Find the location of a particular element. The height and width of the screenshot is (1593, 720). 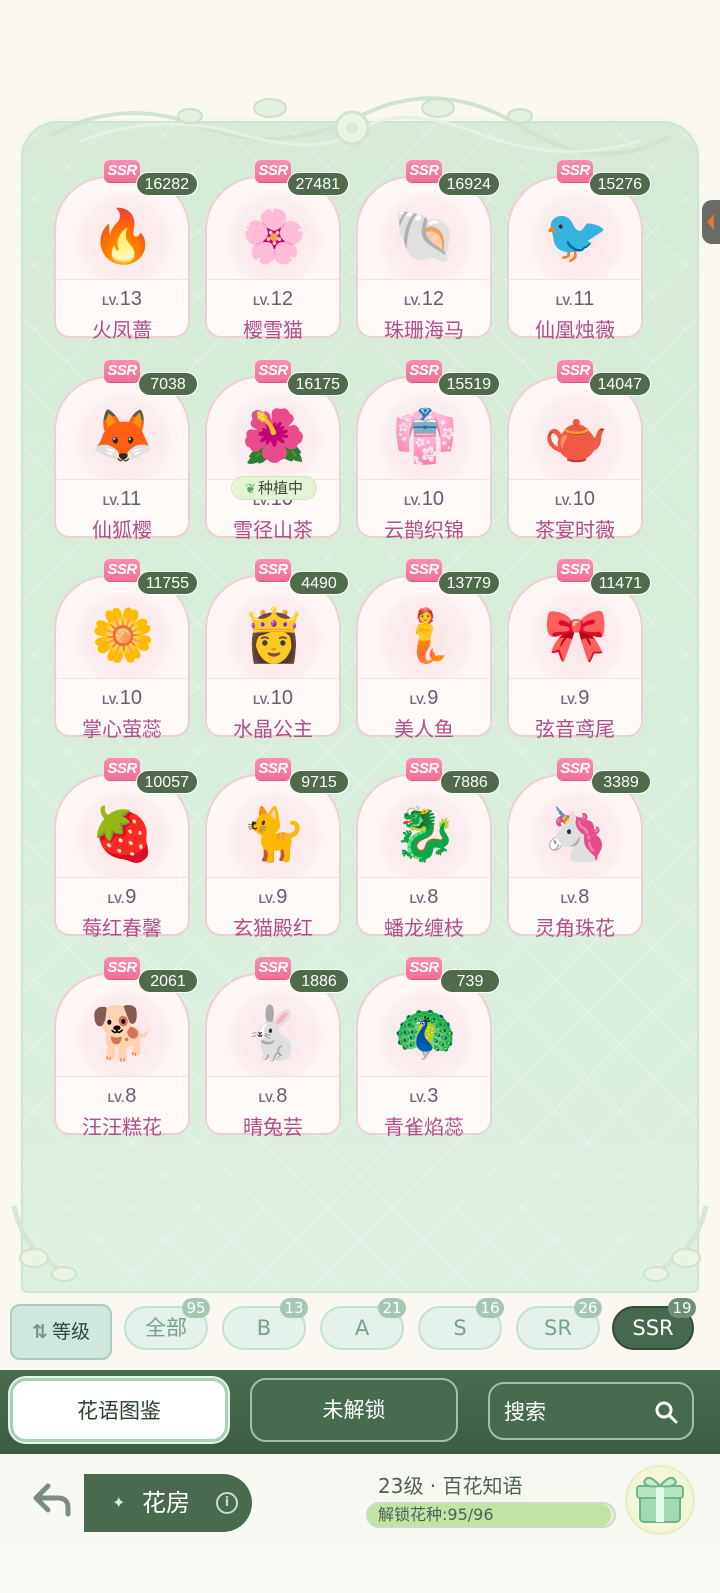

flower-count-badge: 739 is located at coordinates (470, 981).